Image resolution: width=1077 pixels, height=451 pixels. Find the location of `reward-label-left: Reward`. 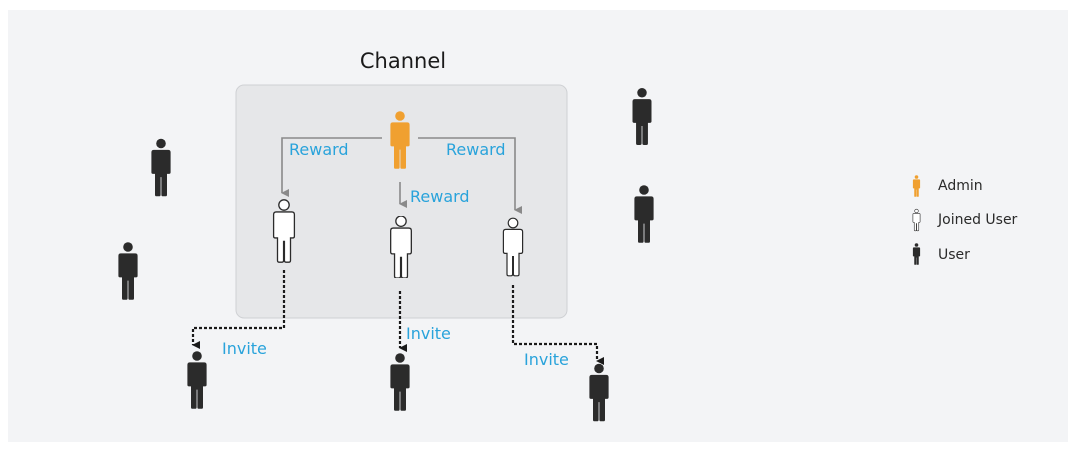

reward-label-left: Reward is located at coordinates (319, 149).